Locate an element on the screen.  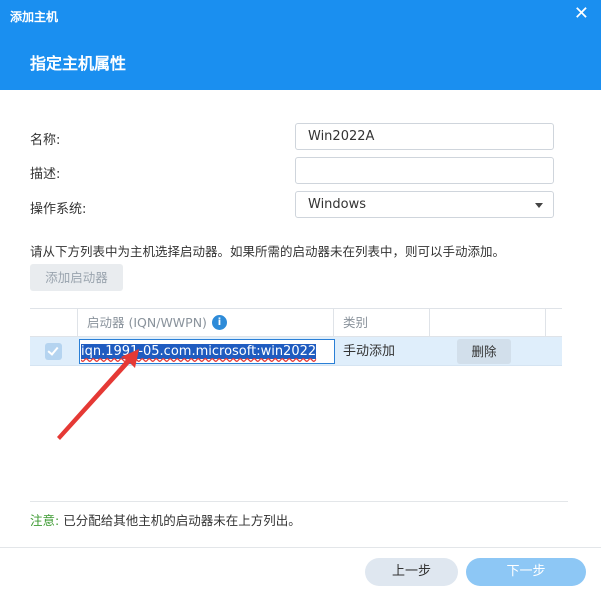
add-initiator-button: 添加启动器 is located at coordinates (76, 277).